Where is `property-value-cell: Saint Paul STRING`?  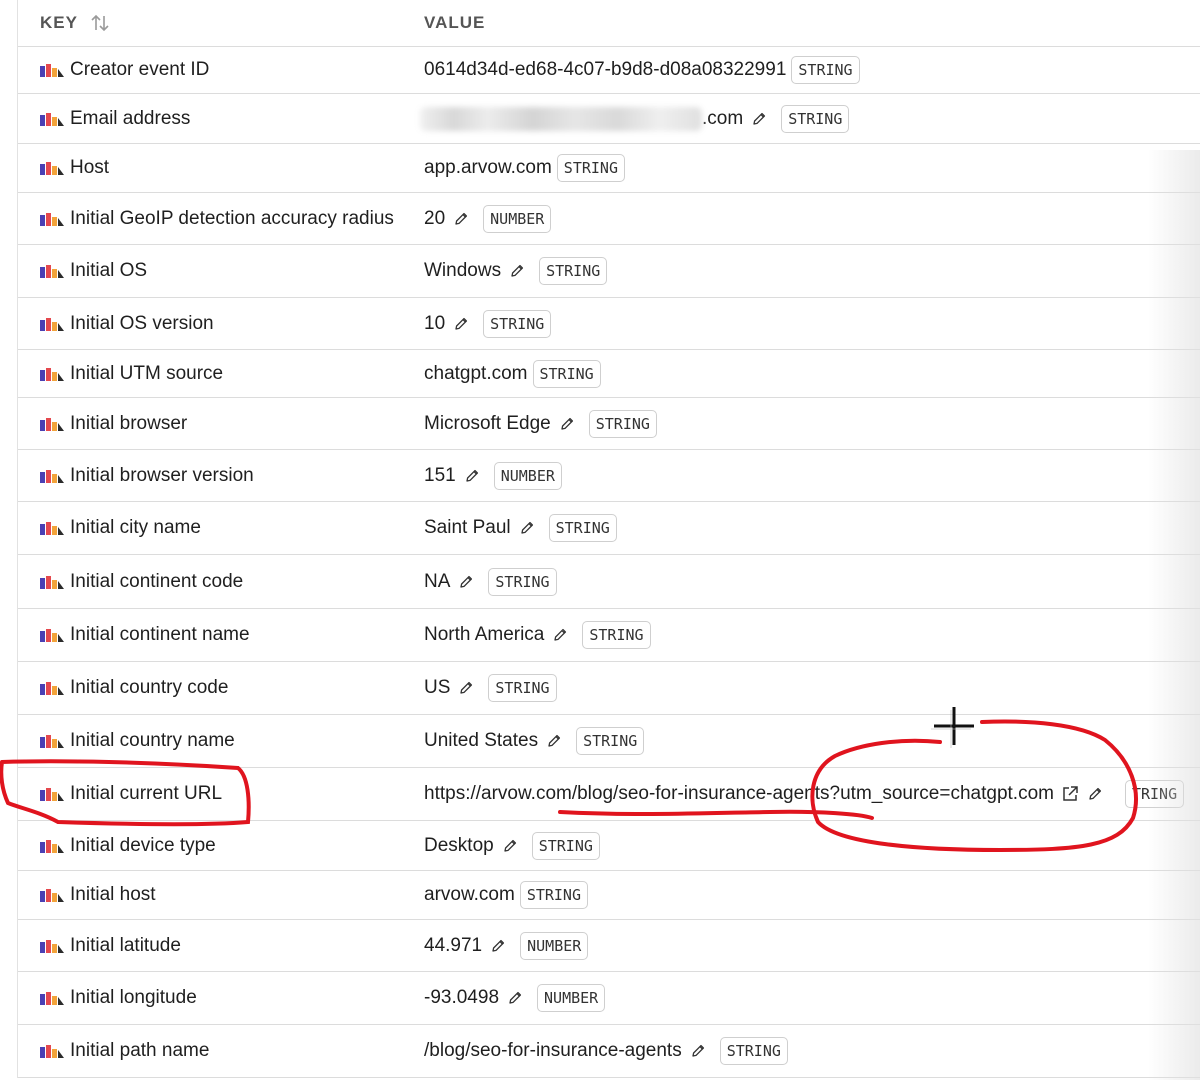
property-value-cell: Saint Paul STRING is located at coordinates (520, 528).